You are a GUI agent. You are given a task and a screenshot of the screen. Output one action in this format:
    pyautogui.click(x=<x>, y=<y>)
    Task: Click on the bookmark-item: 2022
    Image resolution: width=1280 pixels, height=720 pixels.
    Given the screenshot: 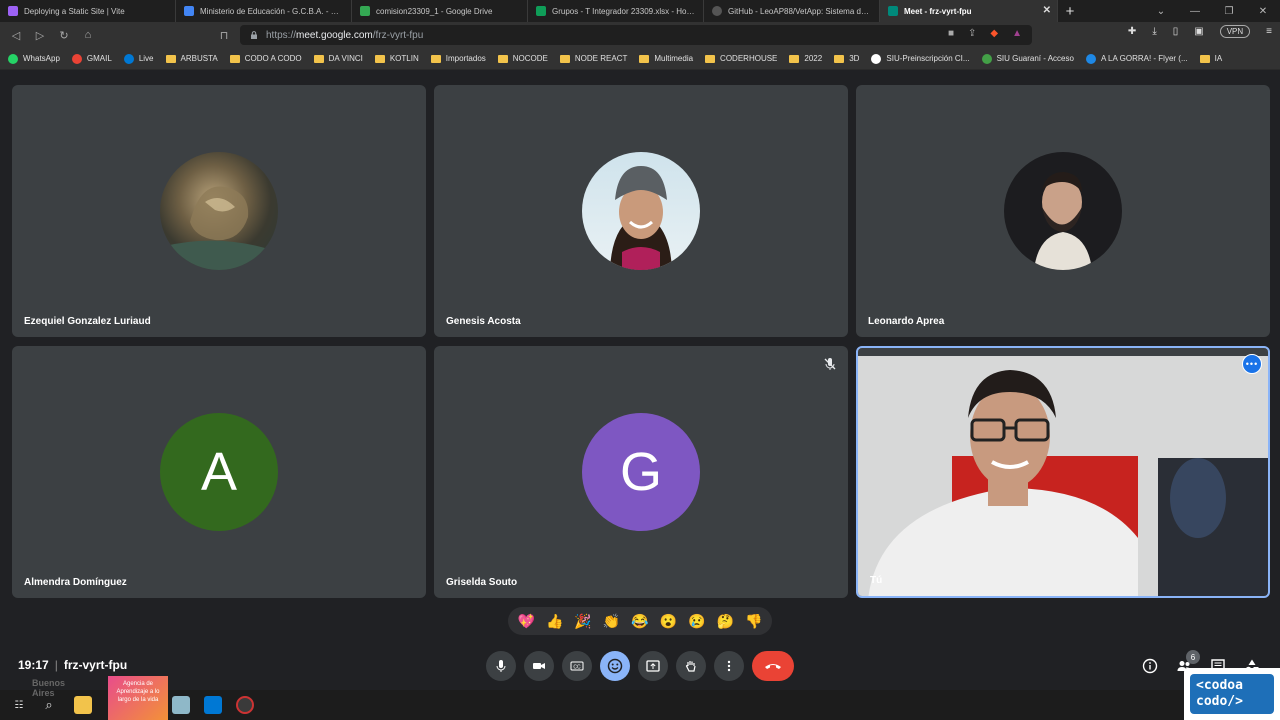 What is the action you would take?
    pyautogui.click(x=805, y=58)
    